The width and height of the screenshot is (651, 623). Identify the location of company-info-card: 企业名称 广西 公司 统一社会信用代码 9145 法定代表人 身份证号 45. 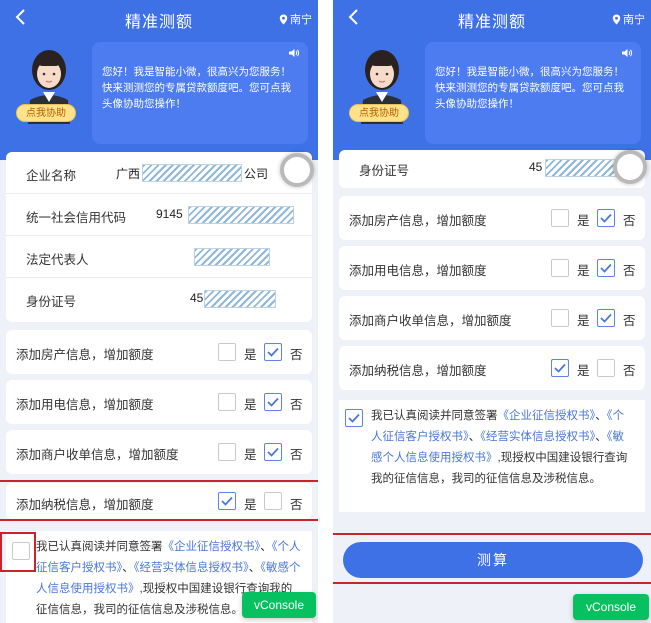
(159, 237).